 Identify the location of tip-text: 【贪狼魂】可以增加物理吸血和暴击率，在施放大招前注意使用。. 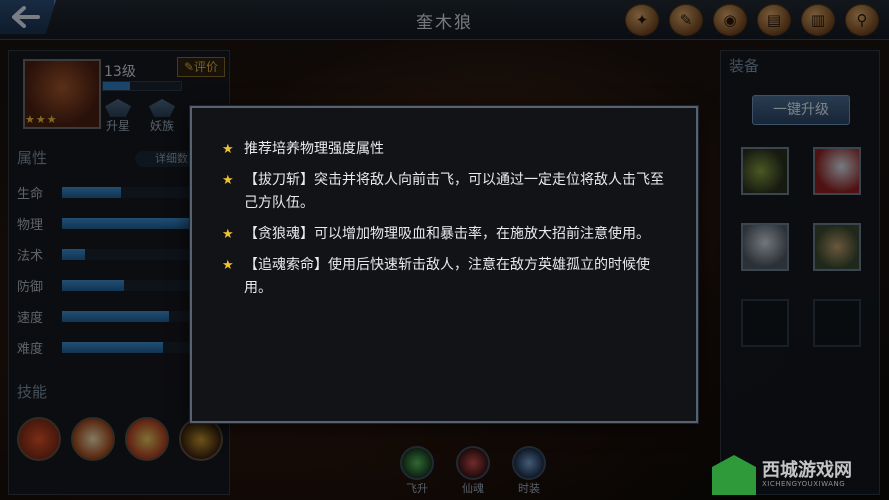
(447, 234).